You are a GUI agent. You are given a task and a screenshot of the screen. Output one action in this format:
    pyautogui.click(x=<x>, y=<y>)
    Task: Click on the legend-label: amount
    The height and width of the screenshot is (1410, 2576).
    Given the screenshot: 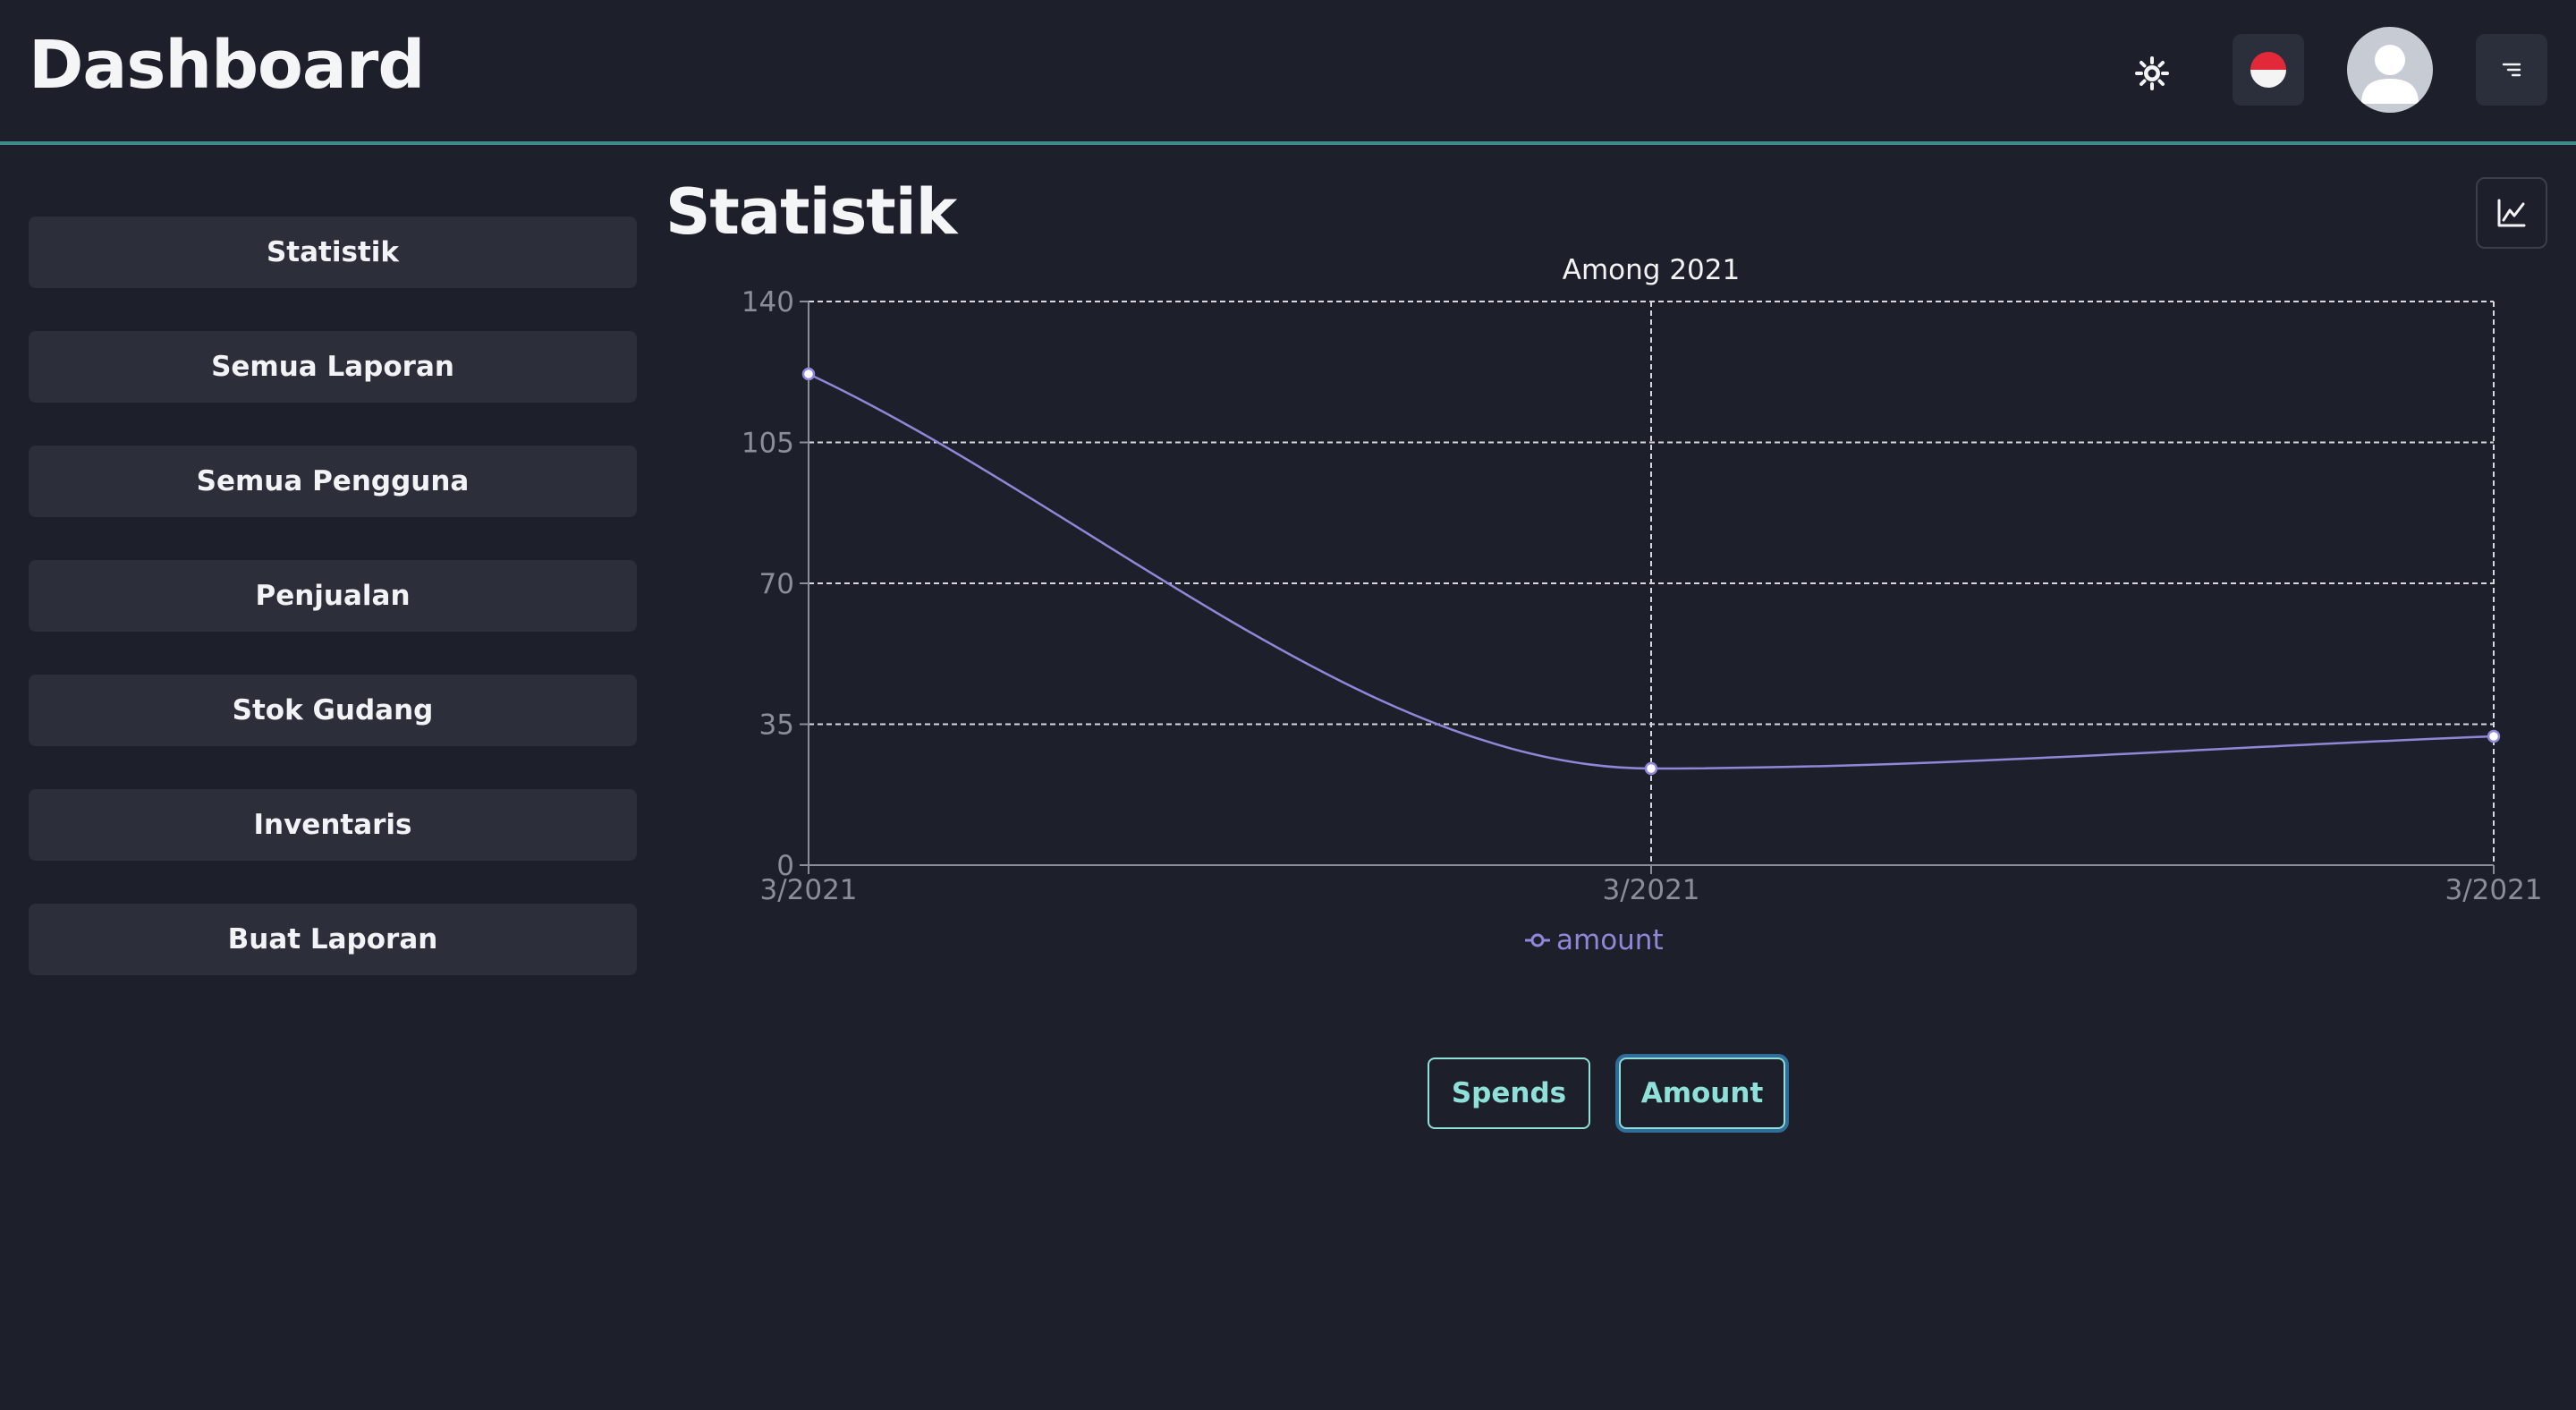 What is the action you would take?
    pyautogui.click(x=1610, y=940)
    